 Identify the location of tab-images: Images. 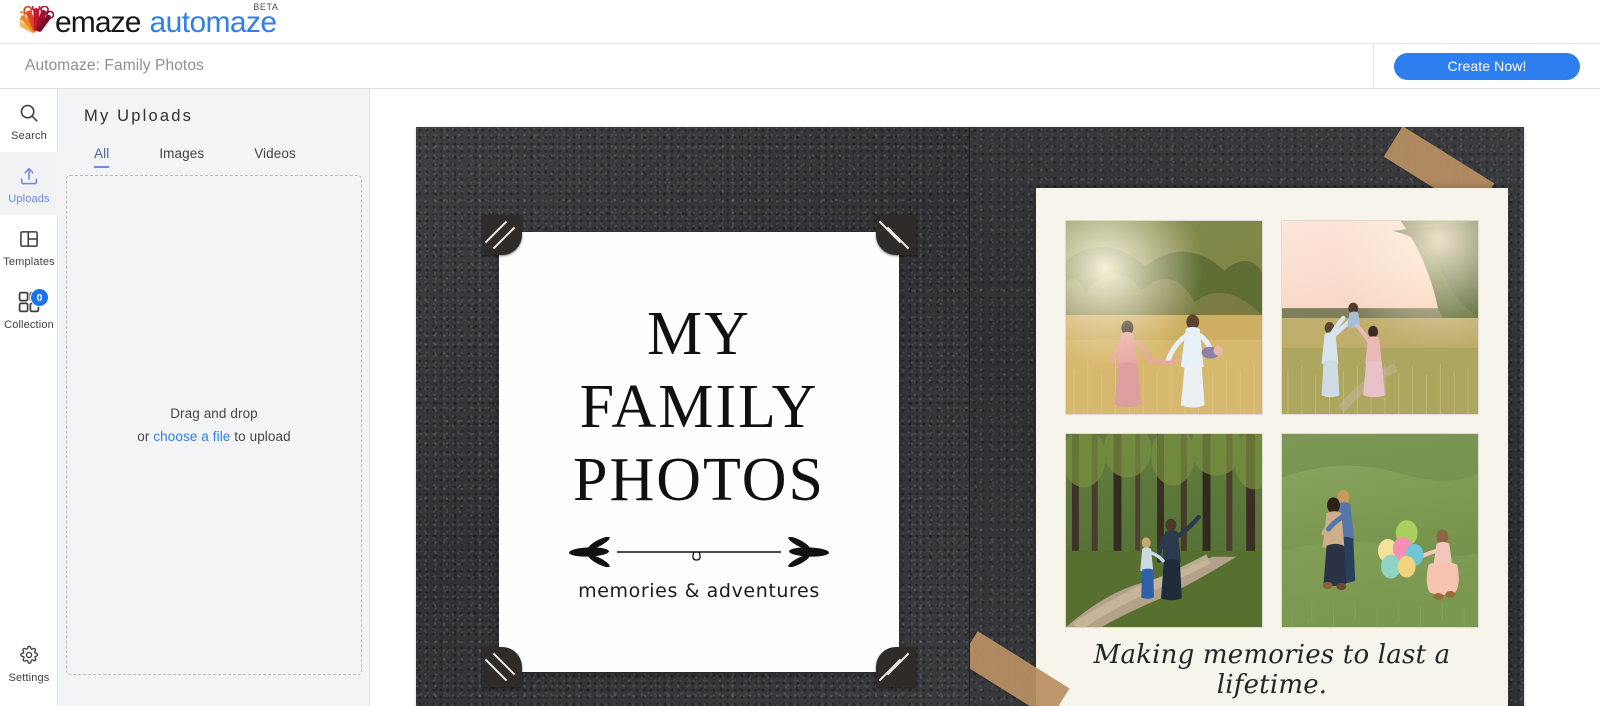
(181, 157).